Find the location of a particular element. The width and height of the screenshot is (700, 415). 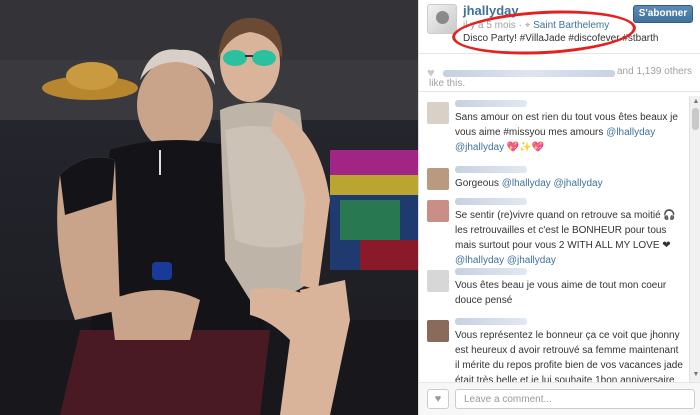

scroll-down-icon: ▼ is located at coordinates (695, 375).